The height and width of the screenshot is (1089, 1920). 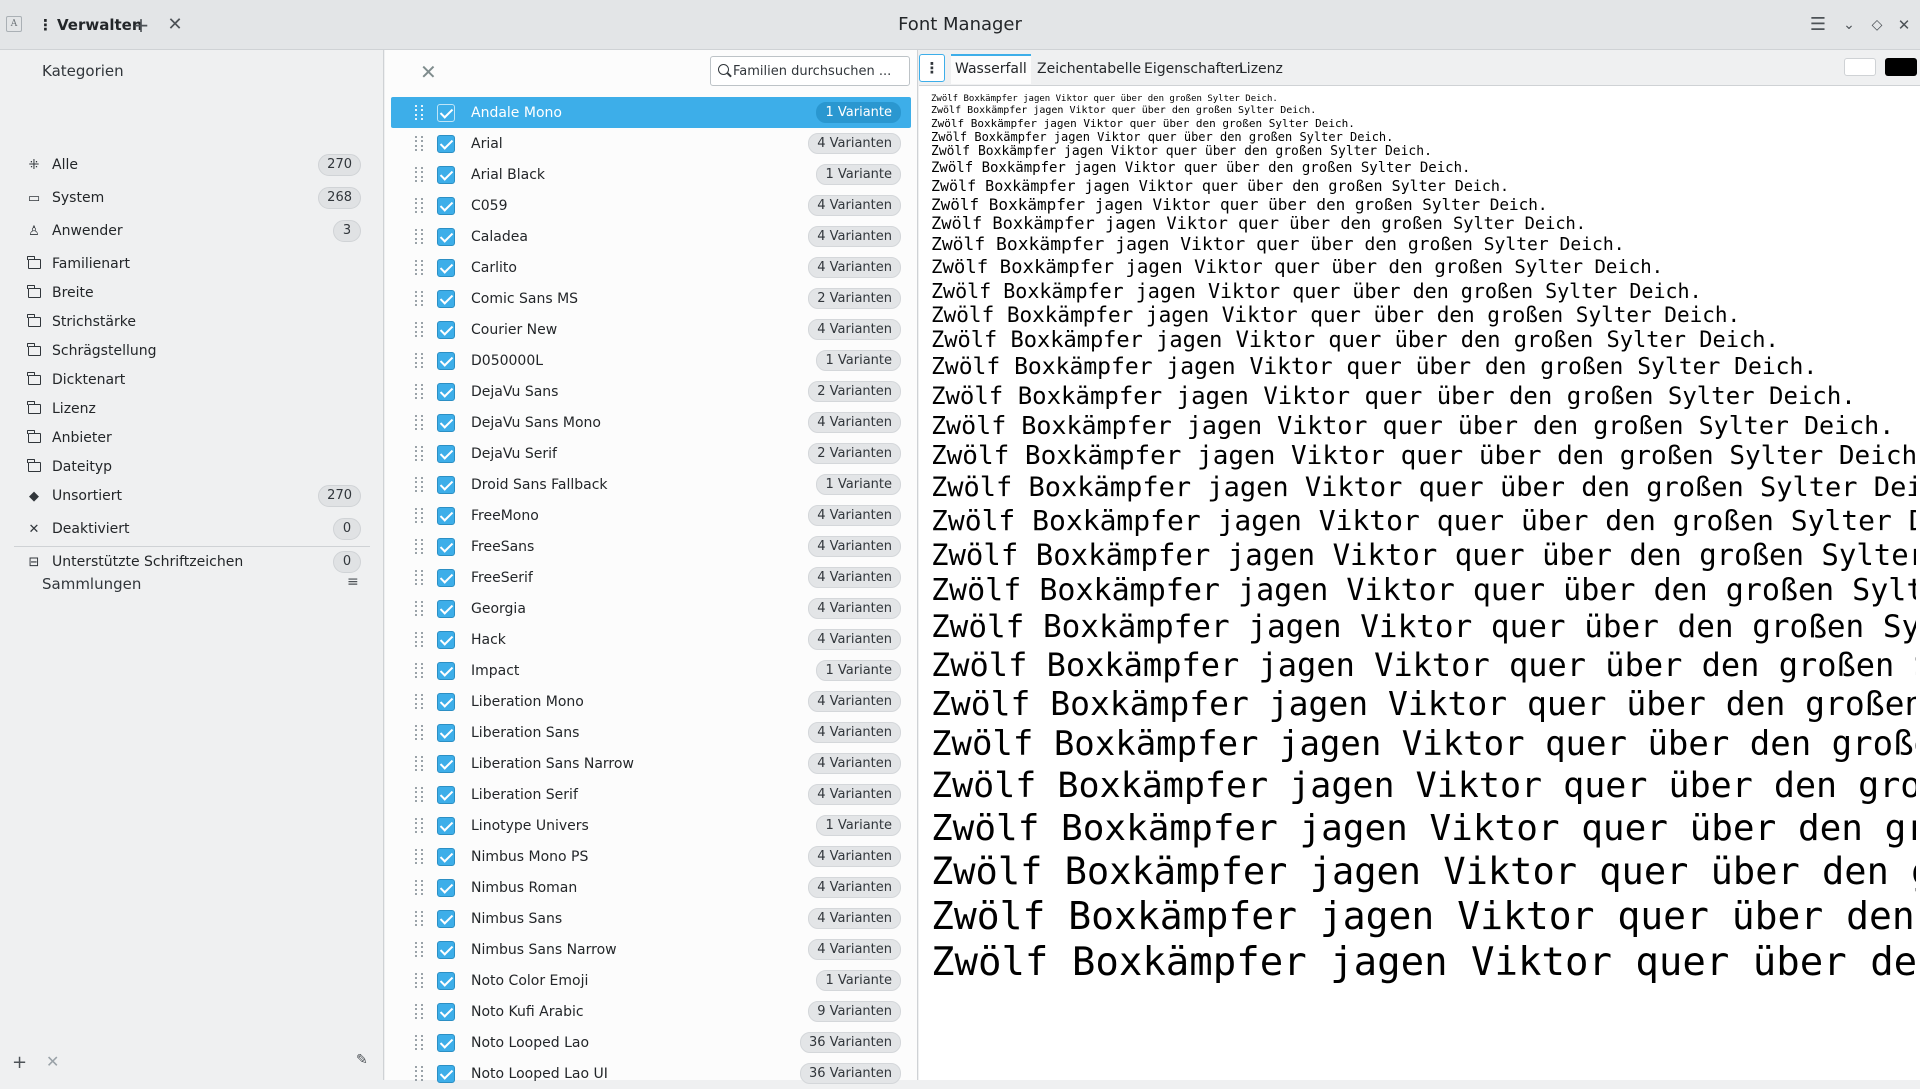 I want to click on add-icon: +, so click(x=141, y=25).